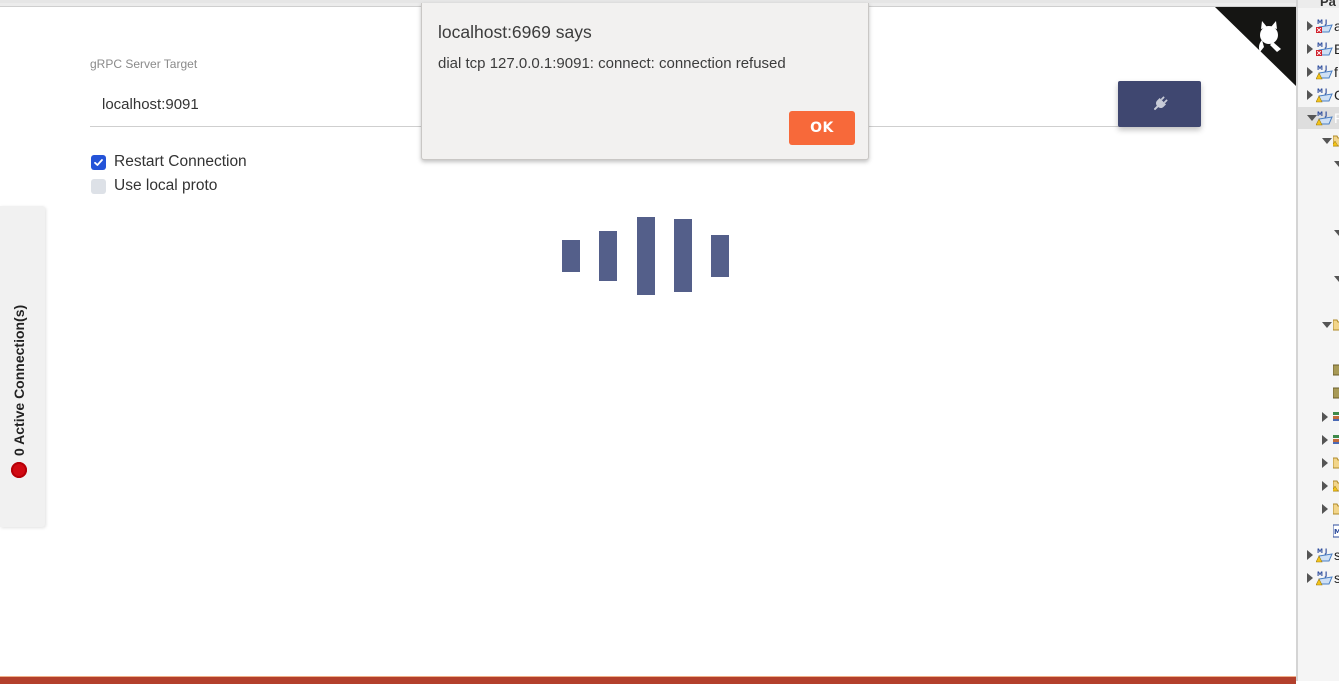  What do you see at coordinates (1318, 532) in the screenshot?
I see `tree-item: M` at bounding box center [1318, 532].